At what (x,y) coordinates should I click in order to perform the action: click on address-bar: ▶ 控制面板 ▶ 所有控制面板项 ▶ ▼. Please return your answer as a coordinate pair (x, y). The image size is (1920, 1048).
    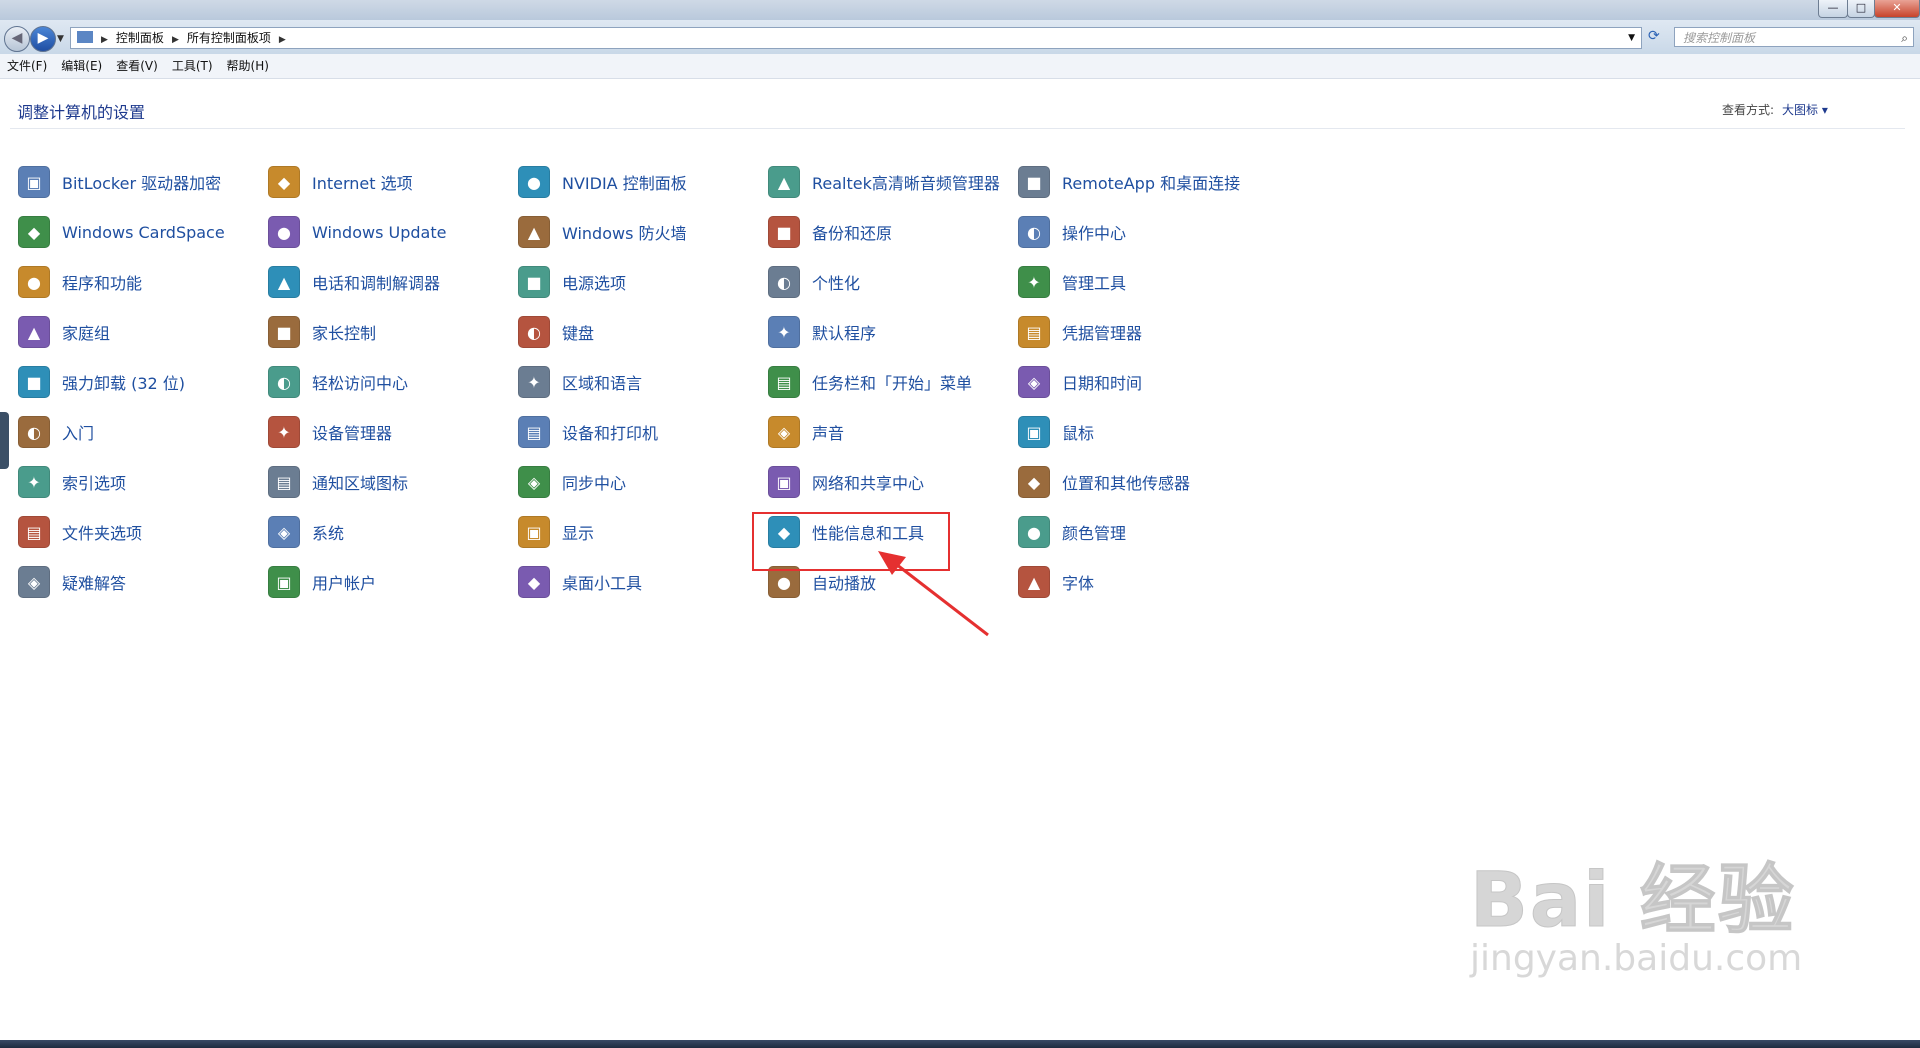
    Looking at the image, I should click on (856, 38).